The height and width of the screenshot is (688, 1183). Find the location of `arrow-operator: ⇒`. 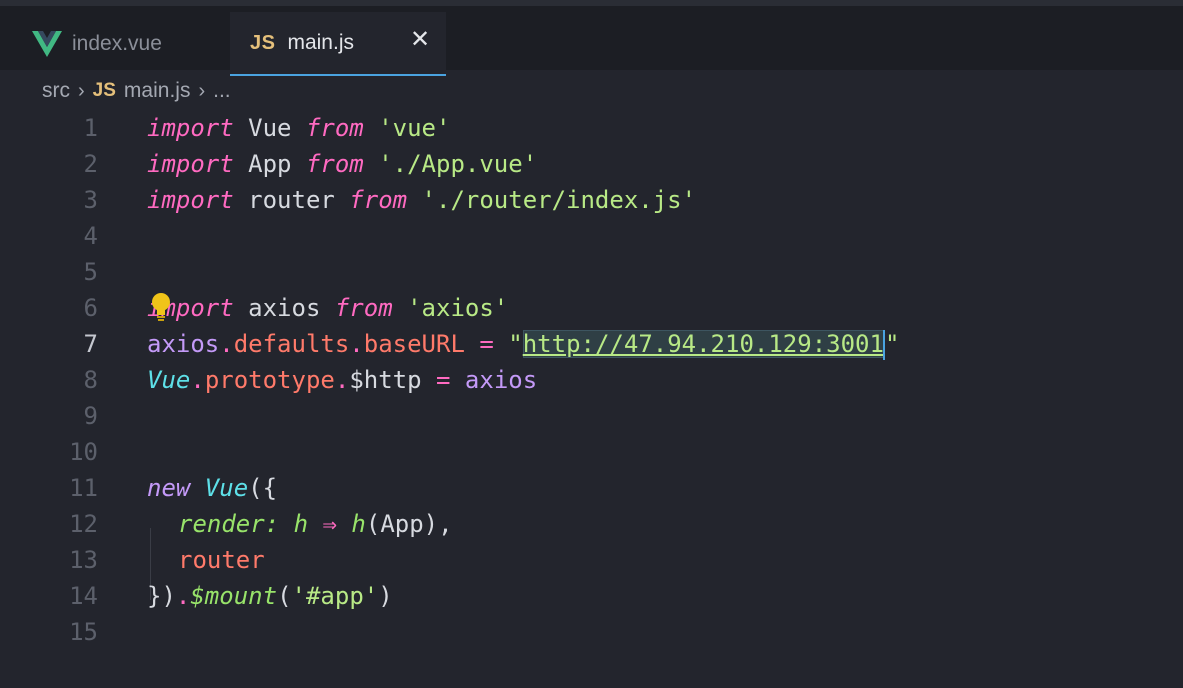

arrow-operator: ⇒ is located at coordinates (329, 524).